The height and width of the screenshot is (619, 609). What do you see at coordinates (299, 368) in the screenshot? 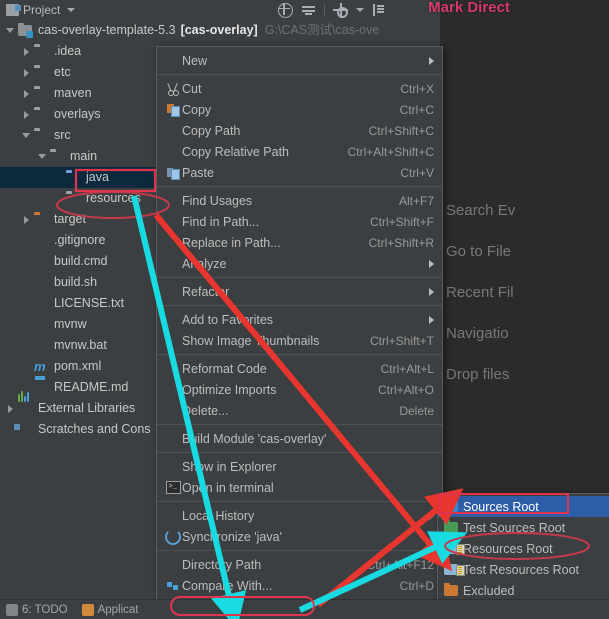
I see `menu-item-reformat-code: Reformat Code Ctrl+Alt+L` at bounding box center [299, 368].